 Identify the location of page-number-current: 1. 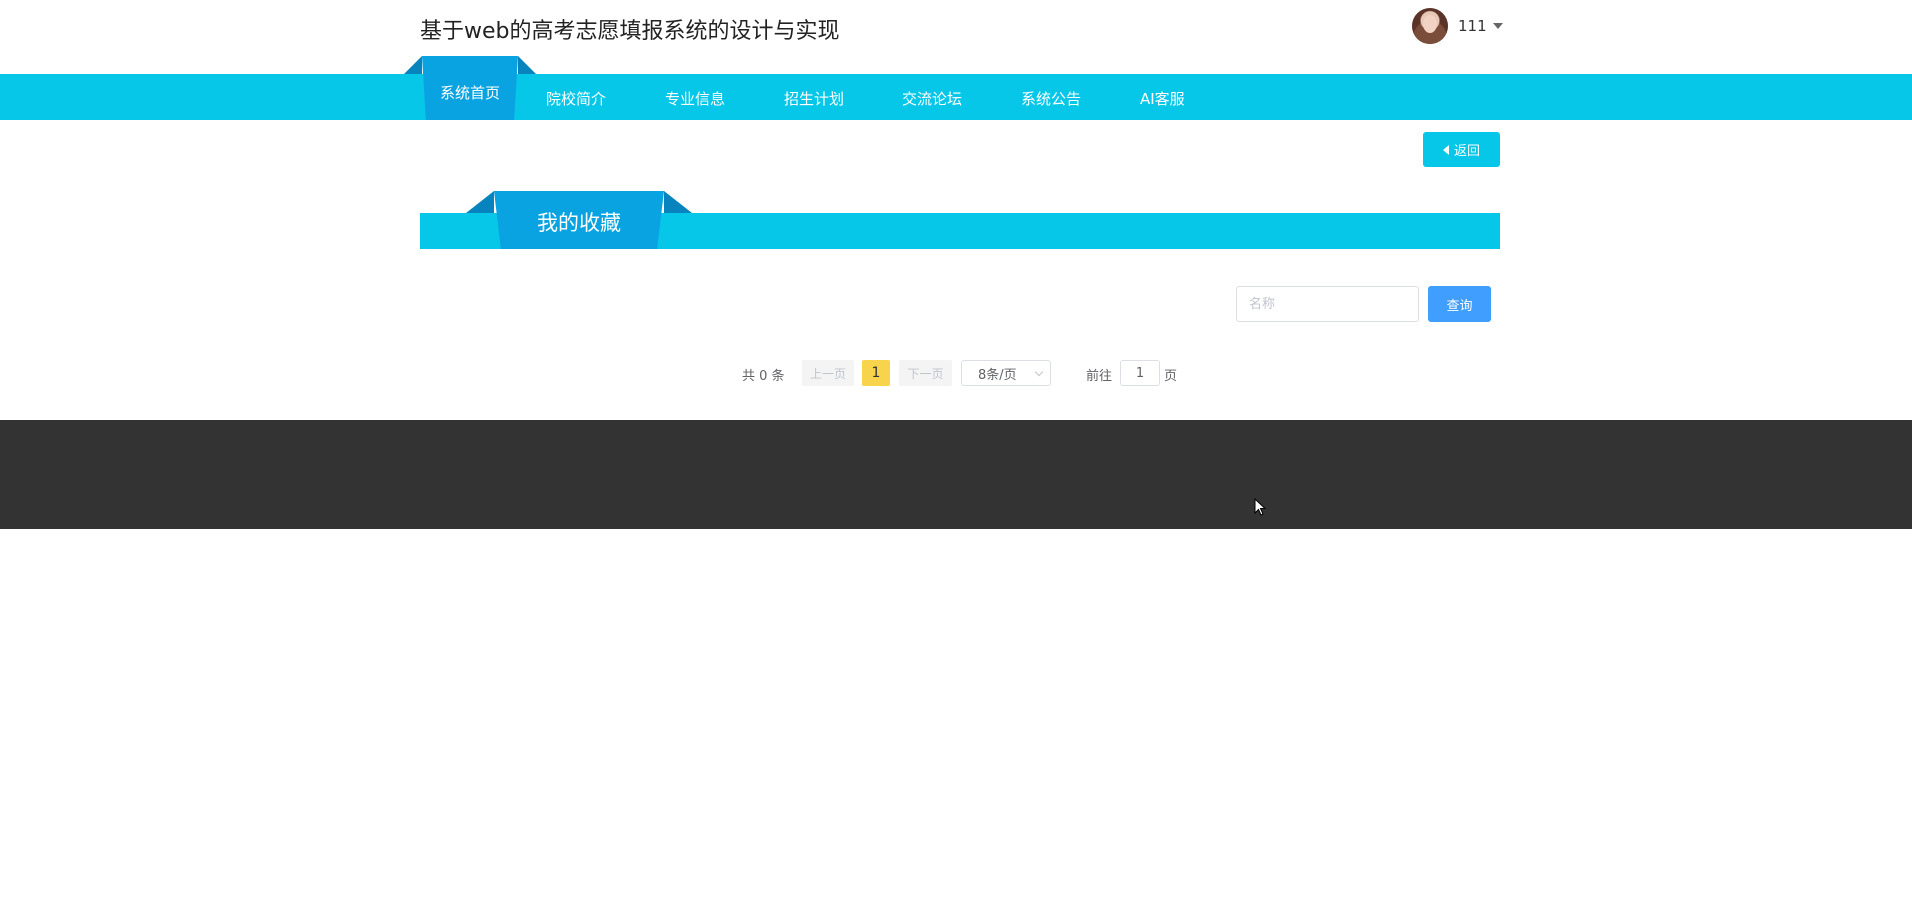
(876, 373).